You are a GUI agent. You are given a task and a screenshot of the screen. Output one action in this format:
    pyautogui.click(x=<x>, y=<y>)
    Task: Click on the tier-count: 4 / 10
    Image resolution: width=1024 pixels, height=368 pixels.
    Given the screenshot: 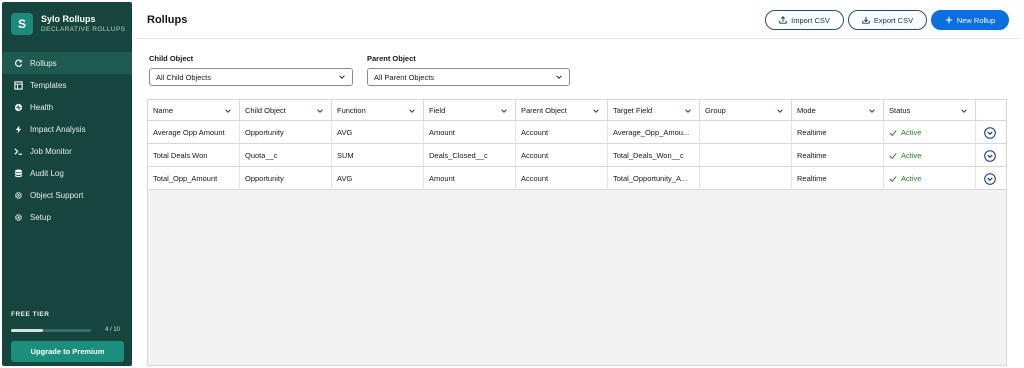 What is the action you would take?
    pyautogui.click(x=113, y=330)
    